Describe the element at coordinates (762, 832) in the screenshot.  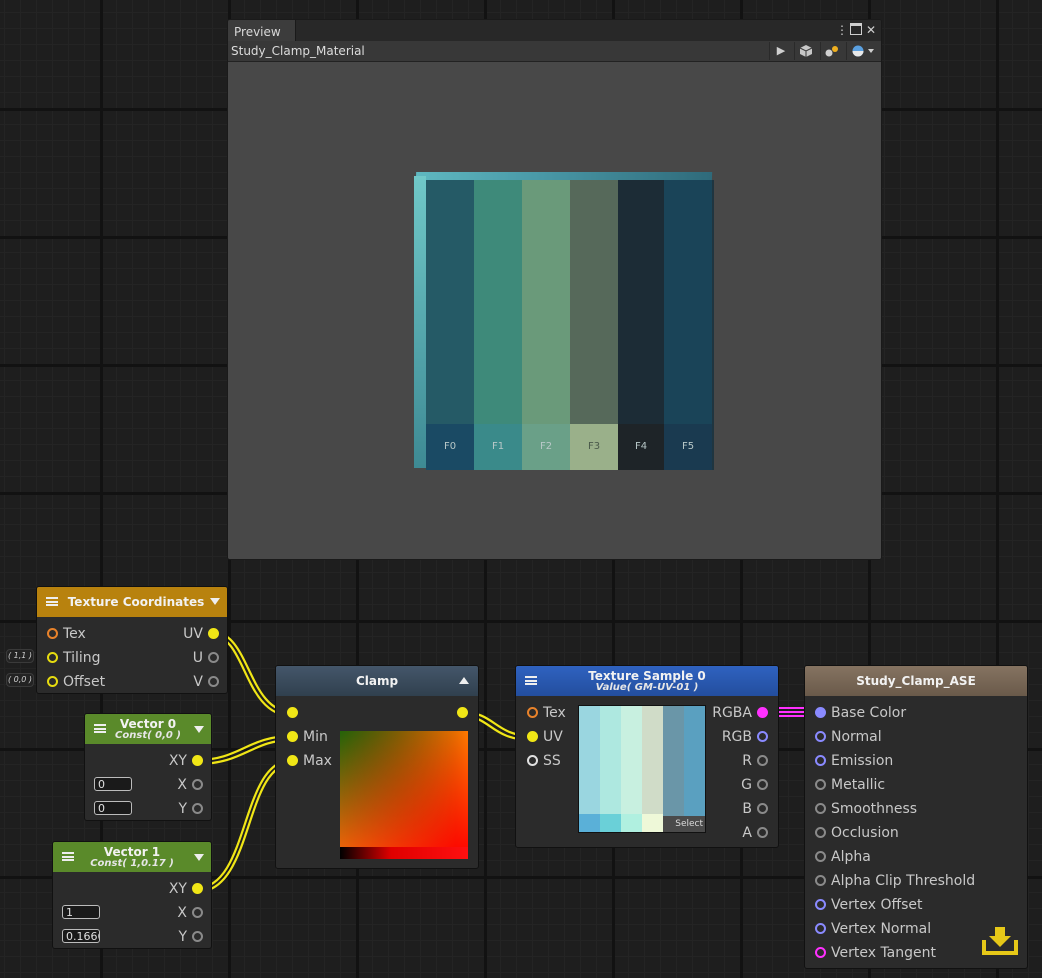
I see `a-output-port` at that location.